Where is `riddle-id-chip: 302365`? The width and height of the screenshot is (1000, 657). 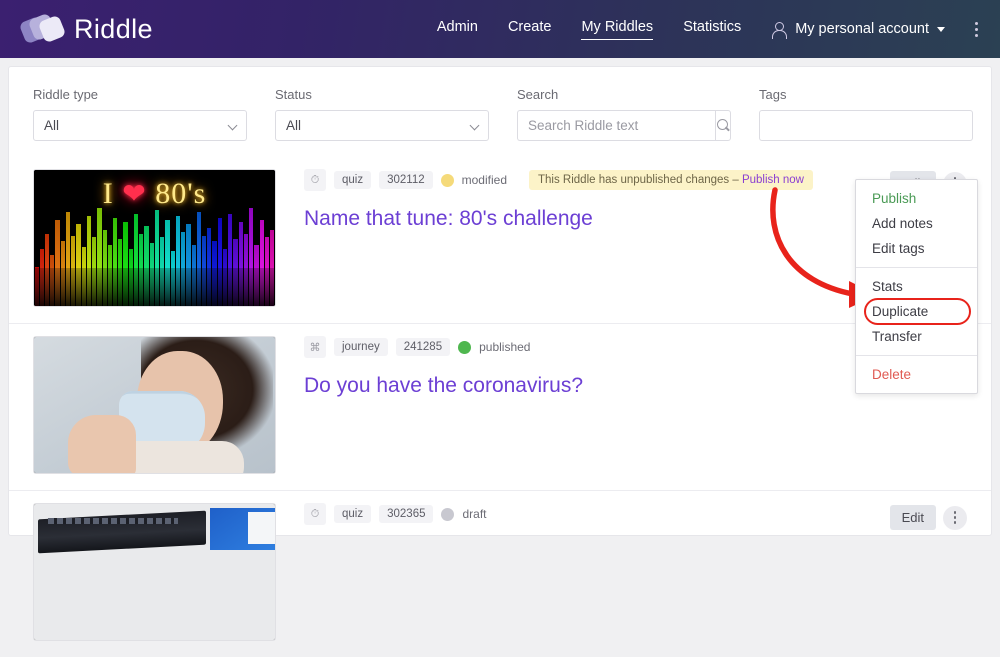 riddle-id-chip: 302365 is located at coordinates (406, 514).